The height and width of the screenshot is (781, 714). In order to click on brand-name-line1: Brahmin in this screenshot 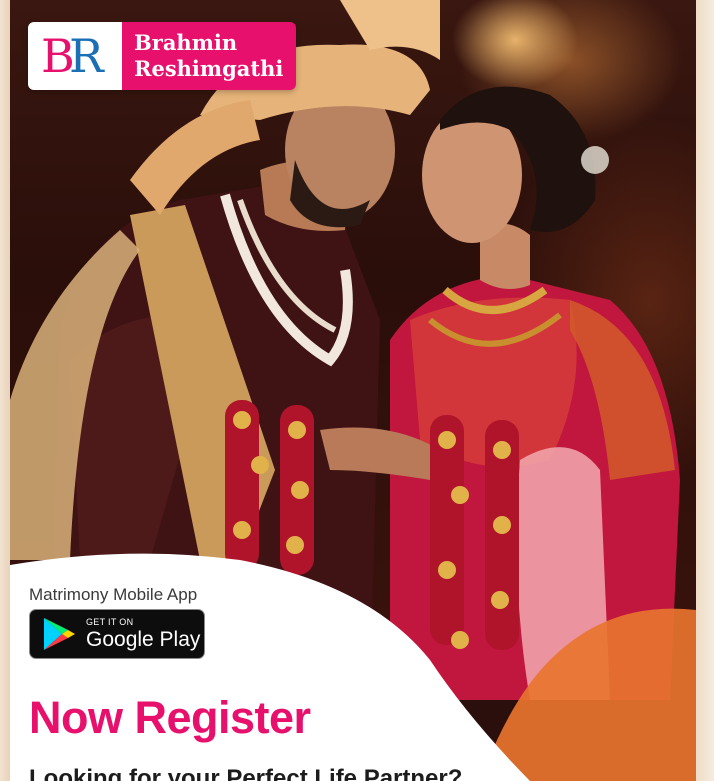, I will do `click(186, 42)`.